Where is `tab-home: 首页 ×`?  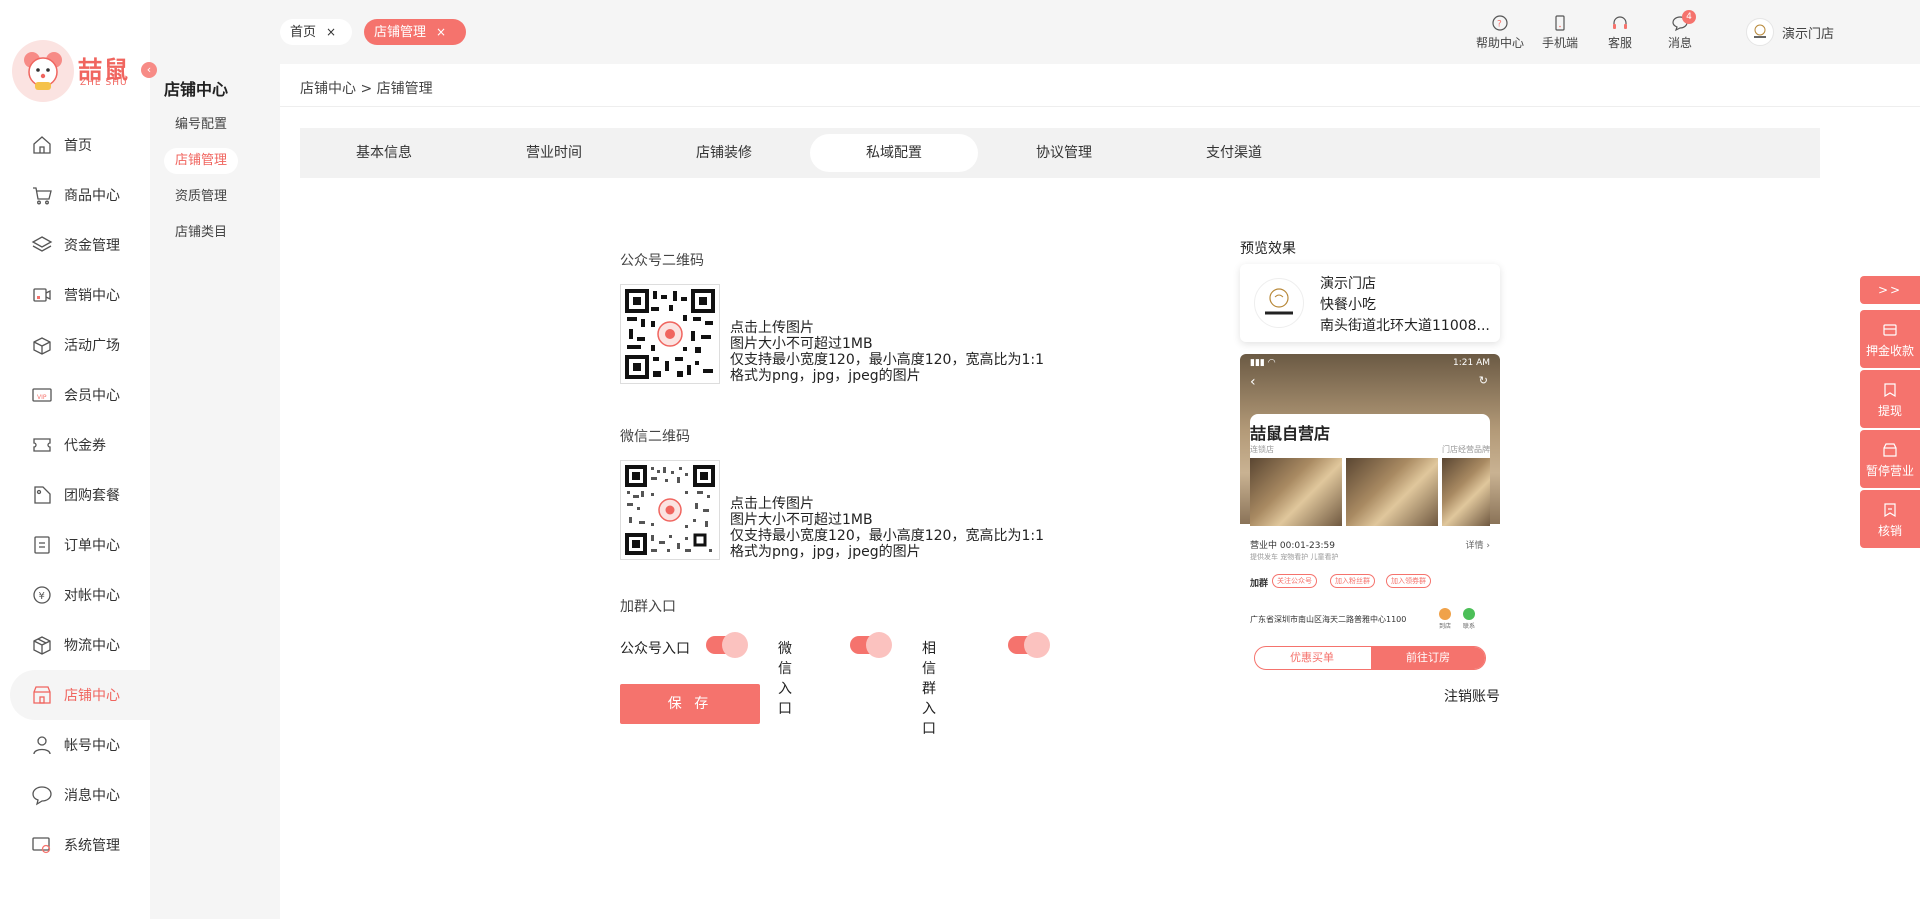 tab-home: 首页 × is located at coordinates (316, 32).